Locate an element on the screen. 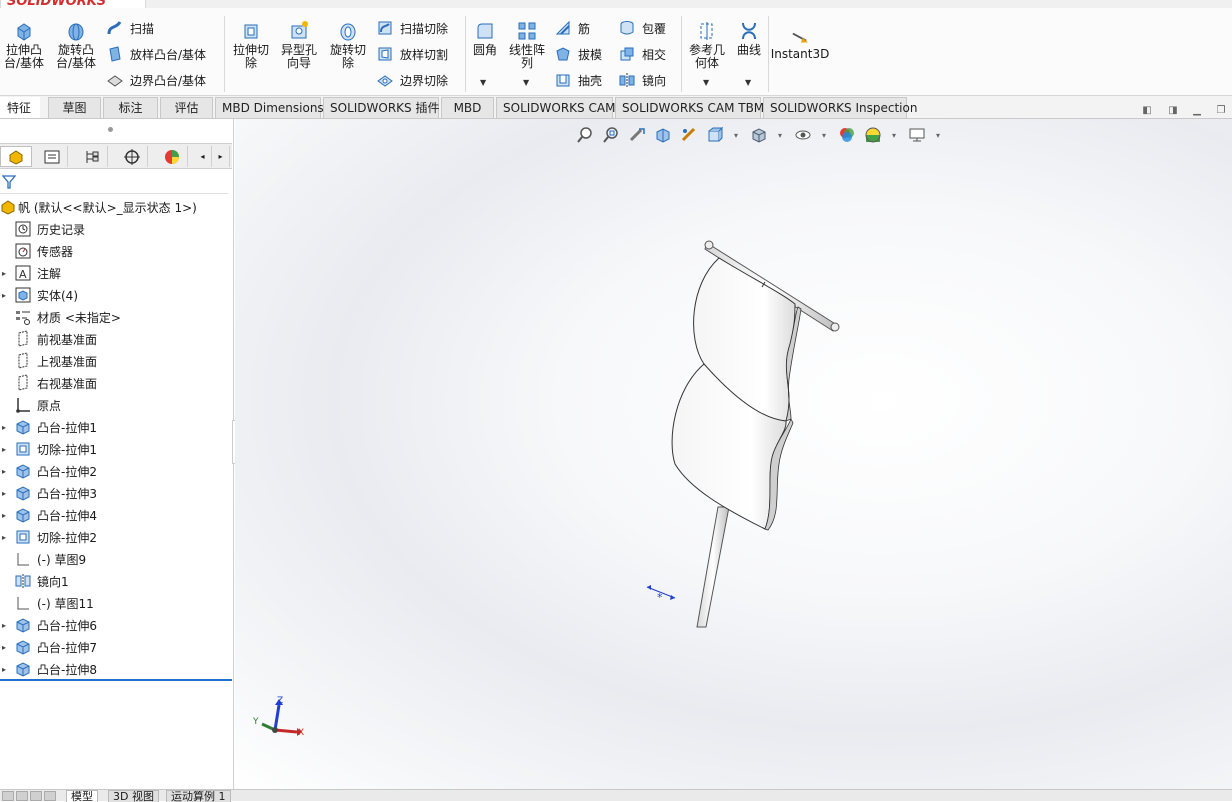 The image size is (1232, 802). tree-item-label: 凸台-拉伸2 is located at coordinates (67, 471).